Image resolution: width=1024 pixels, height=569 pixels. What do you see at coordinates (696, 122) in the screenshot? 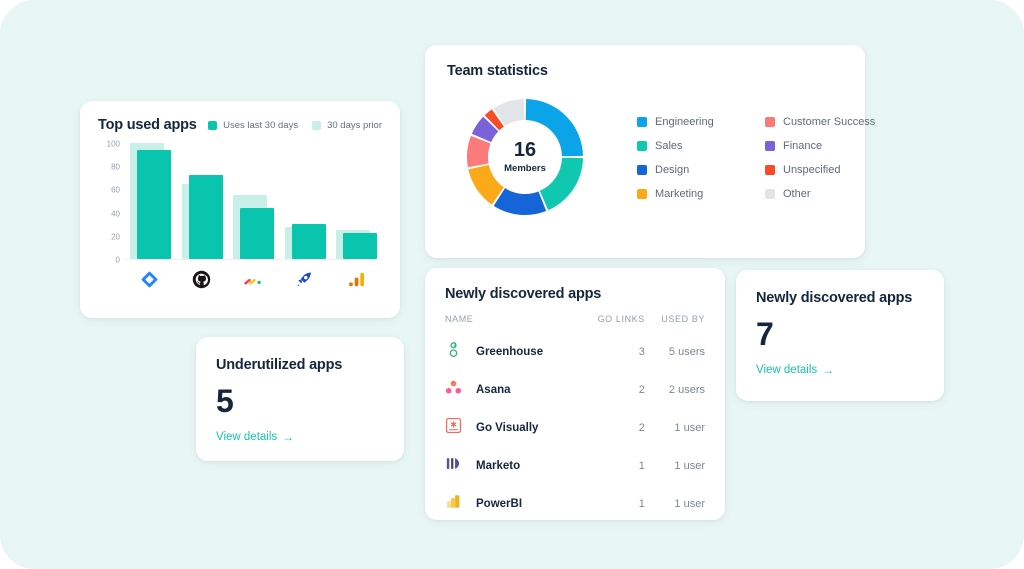
I see `donut-legend-item: Engineering` at bounding box center [696, 122].